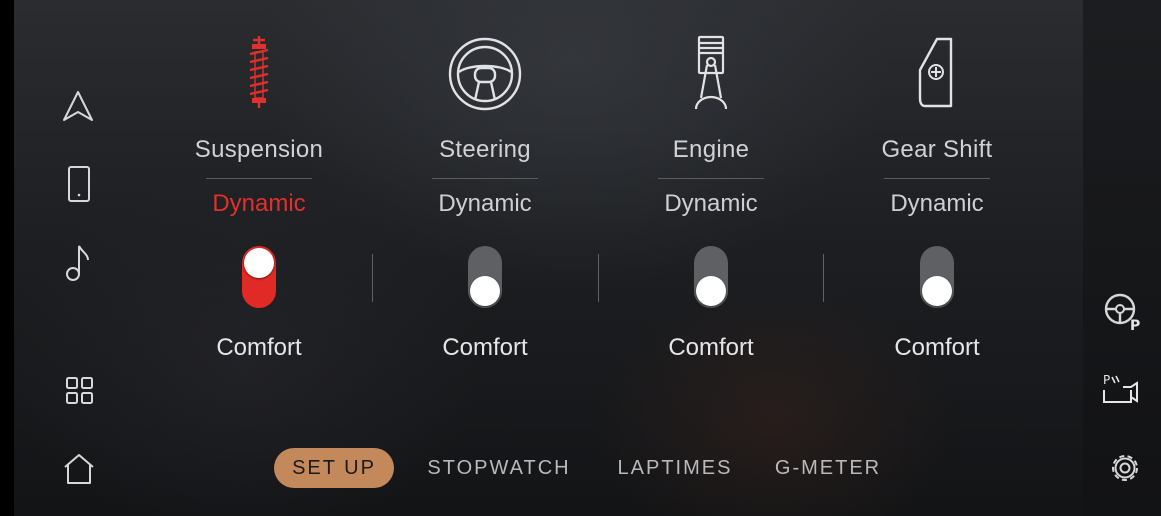 The height and width of the screenshot is (516, 1161). What do you see at coordinates (828, 468) in the screenshot?
I see `tab-g-meter: G-METER` at bounding box center [828, 468].